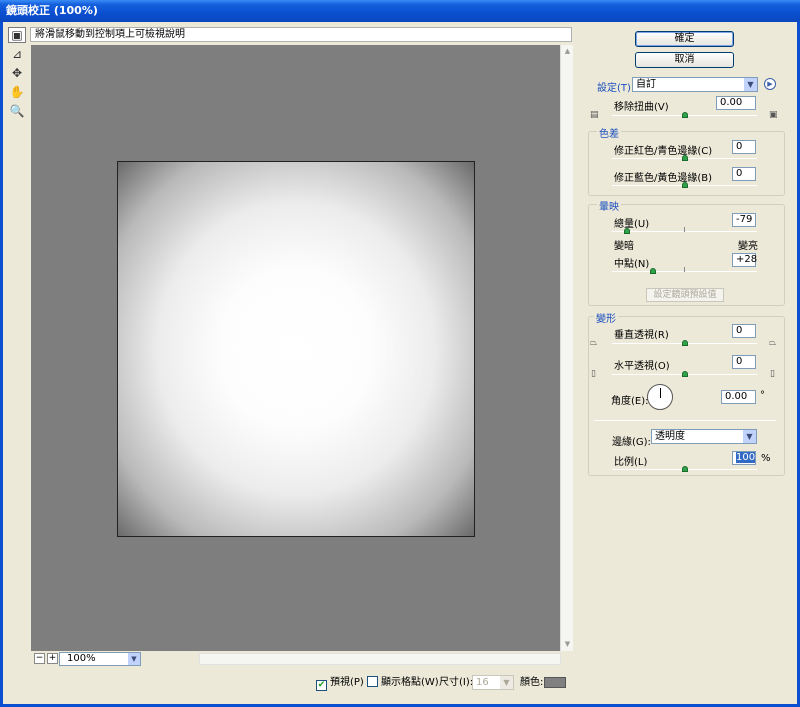  I want to click on settings-menu-icon: ▶, so click(770, 84).